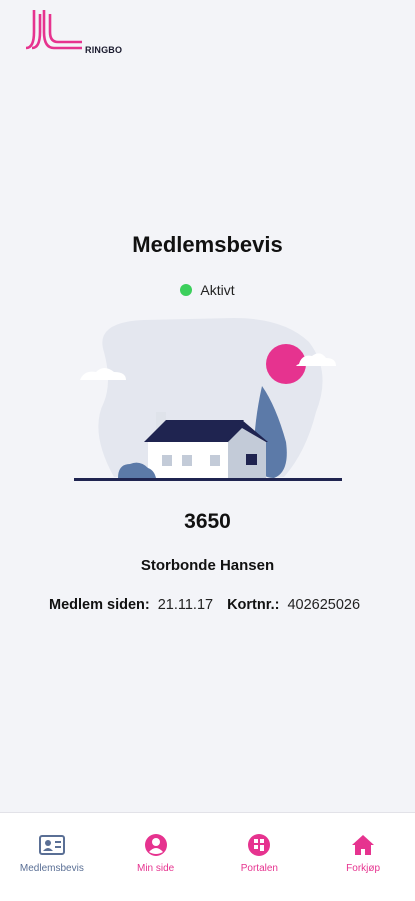 This screenshot has width=415, height=901. Describe the element at coordinates (186, 290) in the screenshot. I see `status-dot-icon` at that location.